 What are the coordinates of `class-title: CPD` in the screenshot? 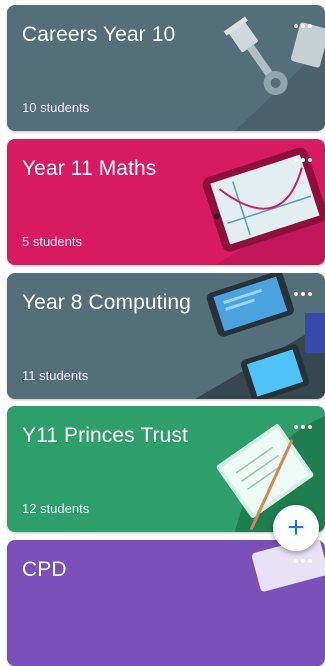 It's located at (44, 570).